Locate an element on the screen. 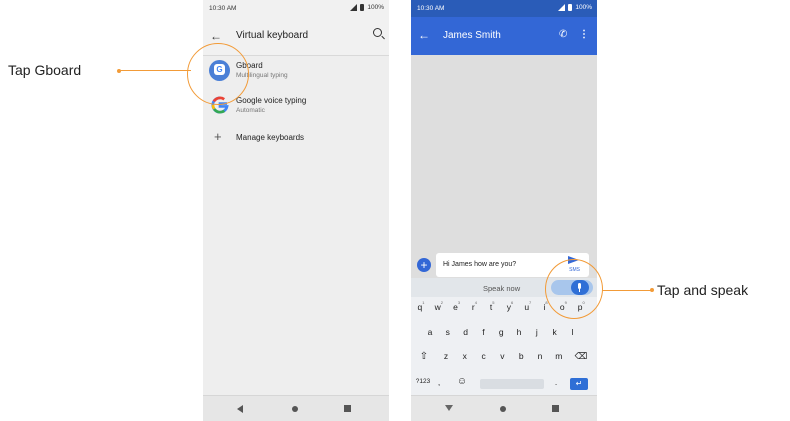 The height and width of the screenshot is (421, 790). callout-line-left is located at coordinates (155, 70).